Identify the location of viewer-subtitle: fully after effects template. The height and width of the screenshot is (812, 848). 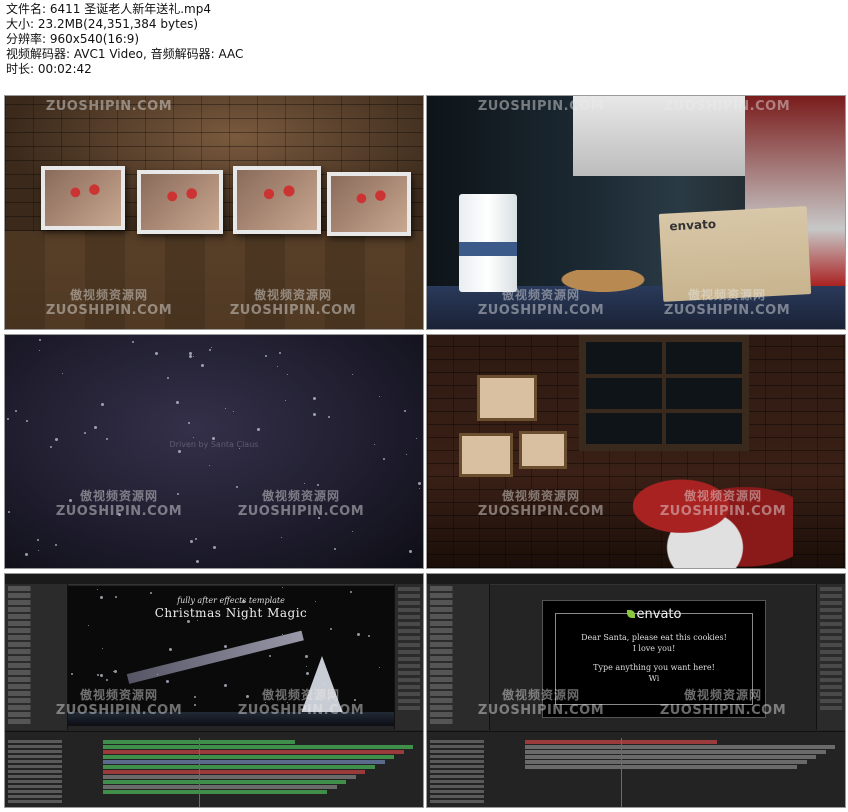
(231, 600).